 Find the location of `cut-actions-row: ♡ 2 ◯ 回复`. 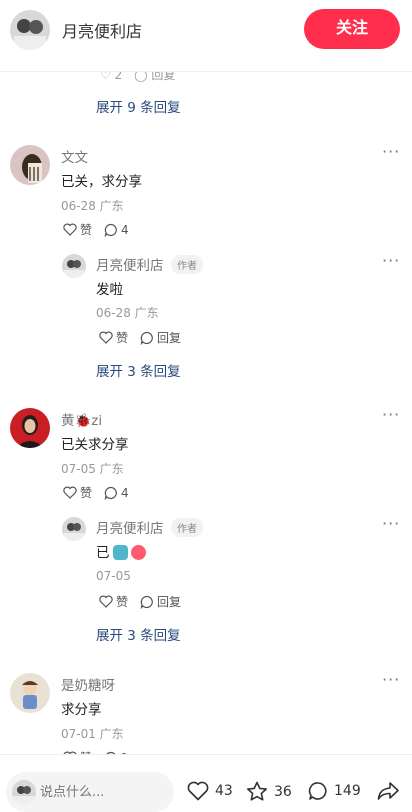

cut-actions-row: ♡ 2 ◯ 回复 is located at coordinates (137, 77).